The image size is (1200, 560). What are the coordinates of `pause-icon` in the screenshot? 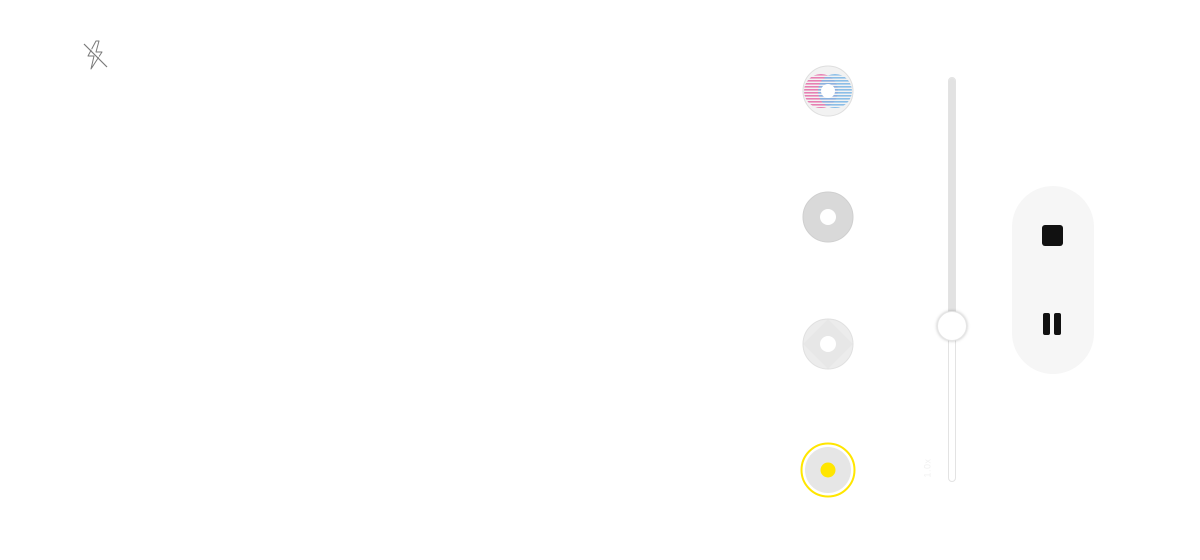 It's located at (1046, 324).